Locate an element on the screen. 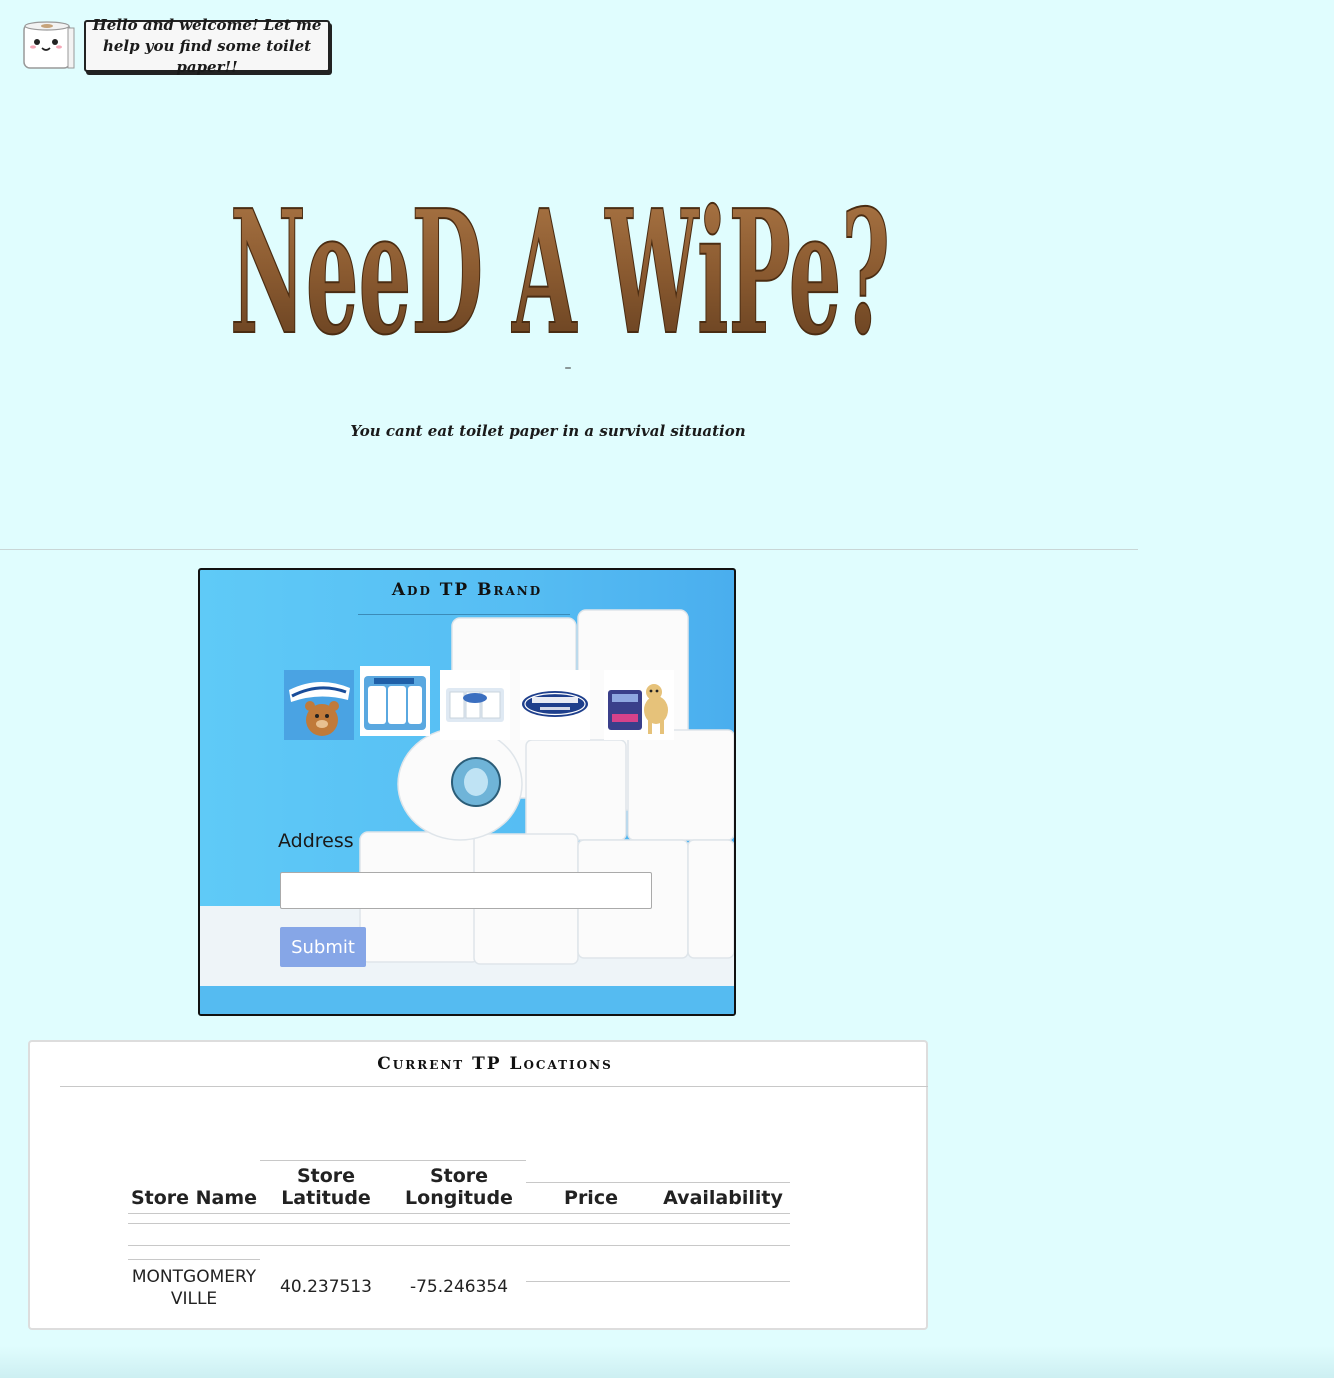 The width and height of the screenshot is (1334, 1378). add-brand-title: Add TP Brand is located at coordinates (467, 590).